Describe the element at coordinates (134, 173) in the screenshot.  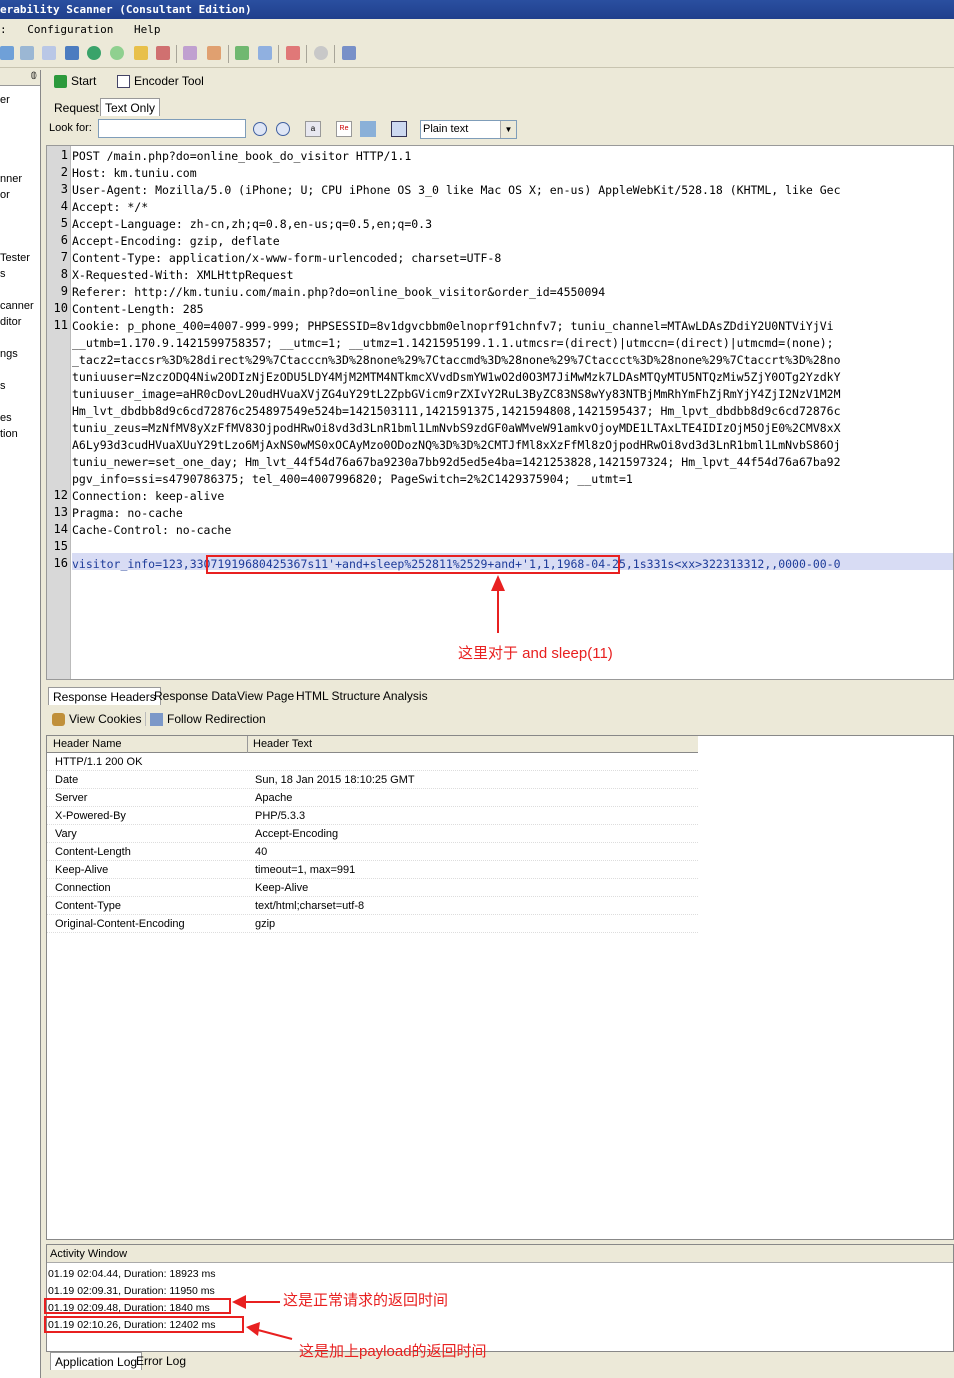
I see `request-line: Host: km.tuniu.com` at that location.